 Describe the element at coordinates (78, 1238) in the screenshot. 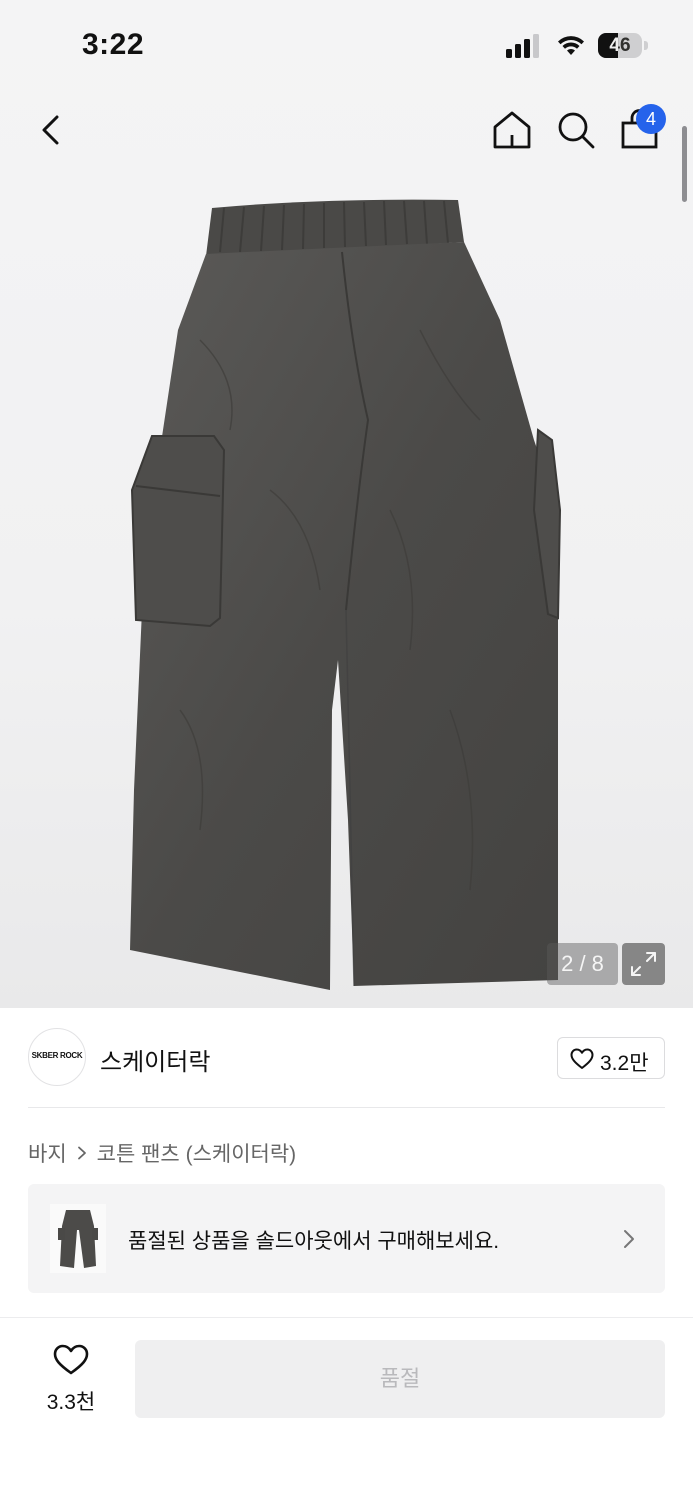

I see `product-thumbnail` at that location.